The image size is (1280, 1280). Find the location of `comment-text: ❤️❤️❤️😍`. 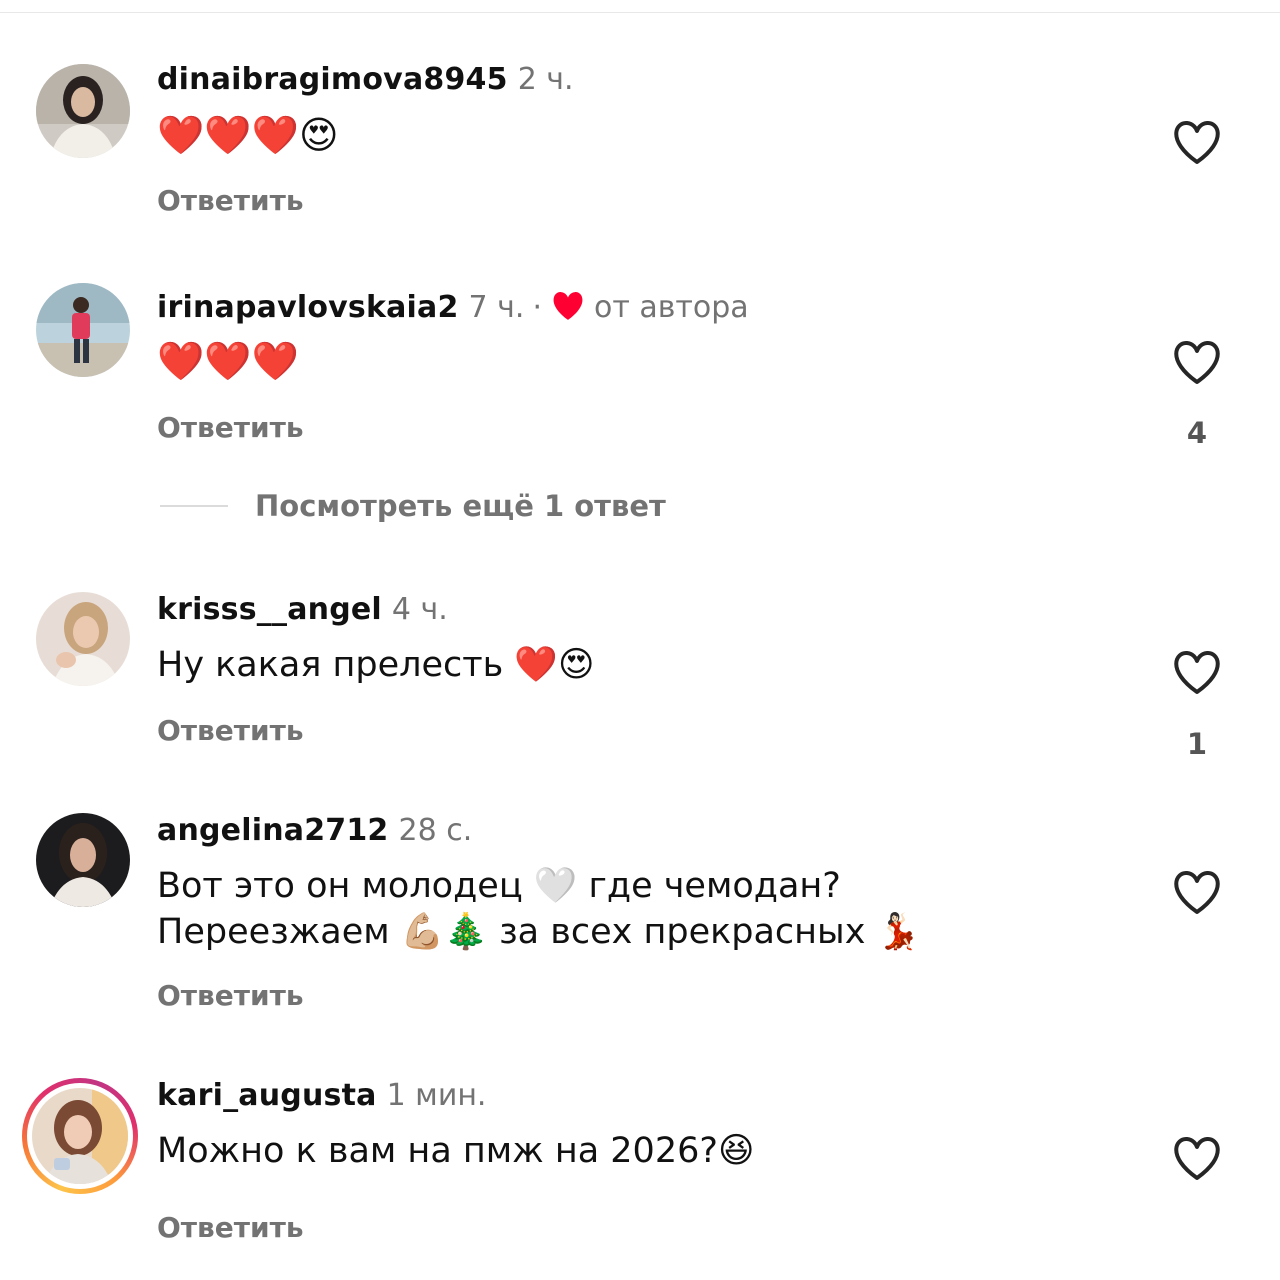

comment-text: ❤️❤️❤️😍 is located at coordinates (248, 135).